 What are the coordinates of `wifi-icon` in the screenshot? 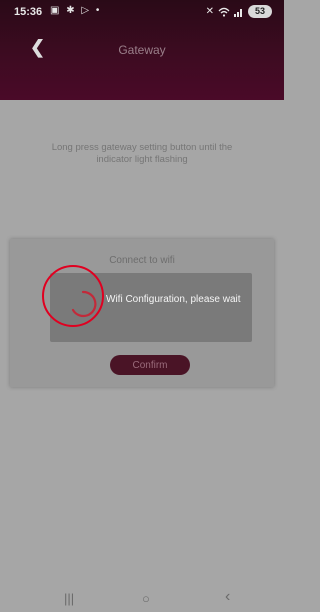 It's located at (224, 12).